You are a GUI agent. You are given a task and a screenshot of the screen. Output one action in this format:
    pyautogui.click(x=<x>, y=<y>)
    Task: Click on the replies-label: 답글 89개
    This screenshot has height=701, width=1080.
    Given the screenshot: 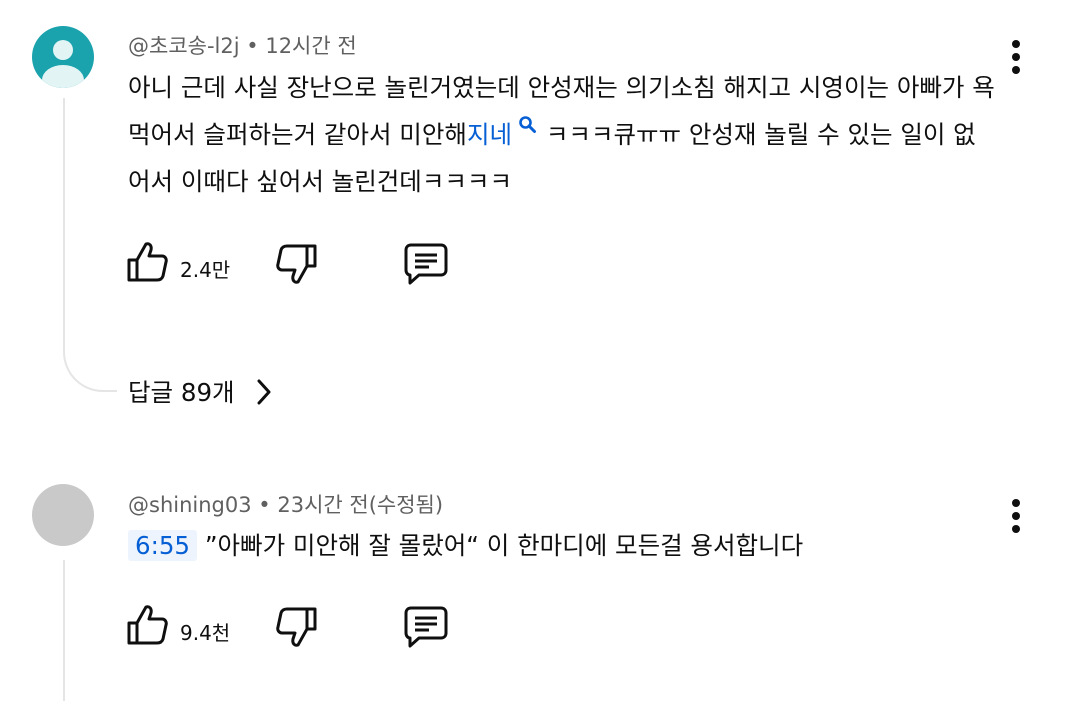 What is the action you would take?
    pyautogui.click(x=181, y=392)
    